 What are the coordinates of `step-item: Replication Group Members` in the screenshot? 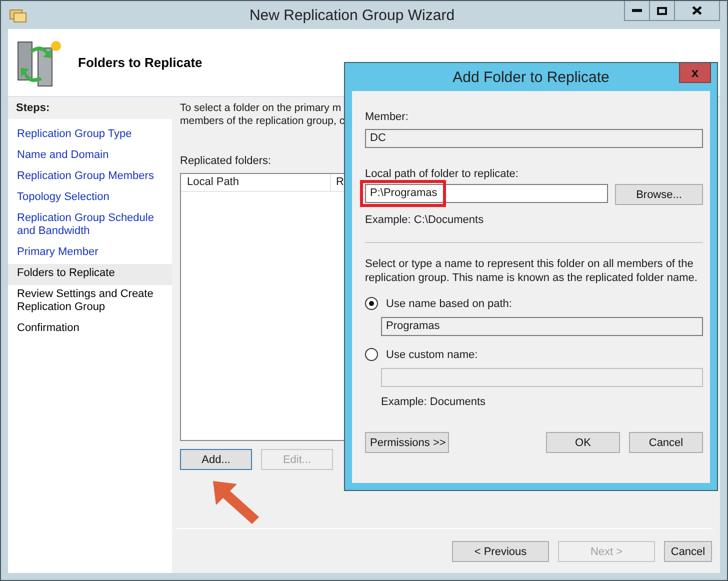 It's located at (90, 177).